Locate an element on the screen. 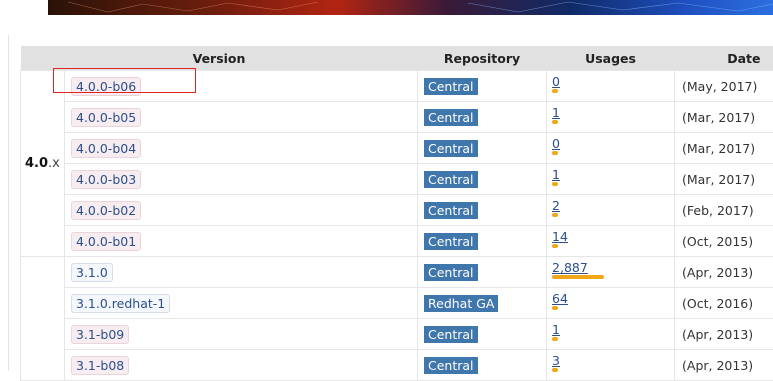  repository-cell: Redhat GA is located at coordinates (482, 303).